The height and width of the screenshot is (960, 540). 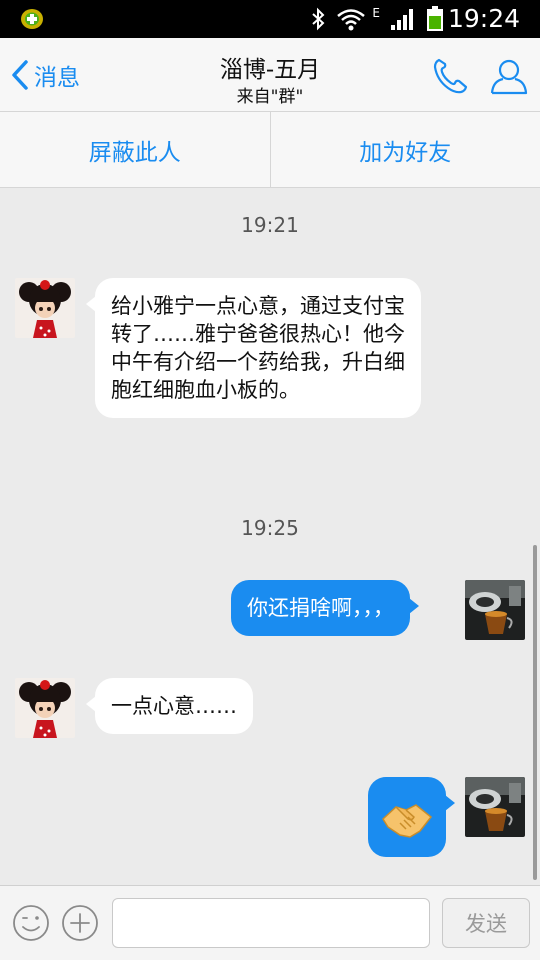 What do you see at coordinates (325, 608) in the screenshot?
I see `outgoing-message-bubble: 你还捐啥啊，，，` at bounding box center [325, 608].